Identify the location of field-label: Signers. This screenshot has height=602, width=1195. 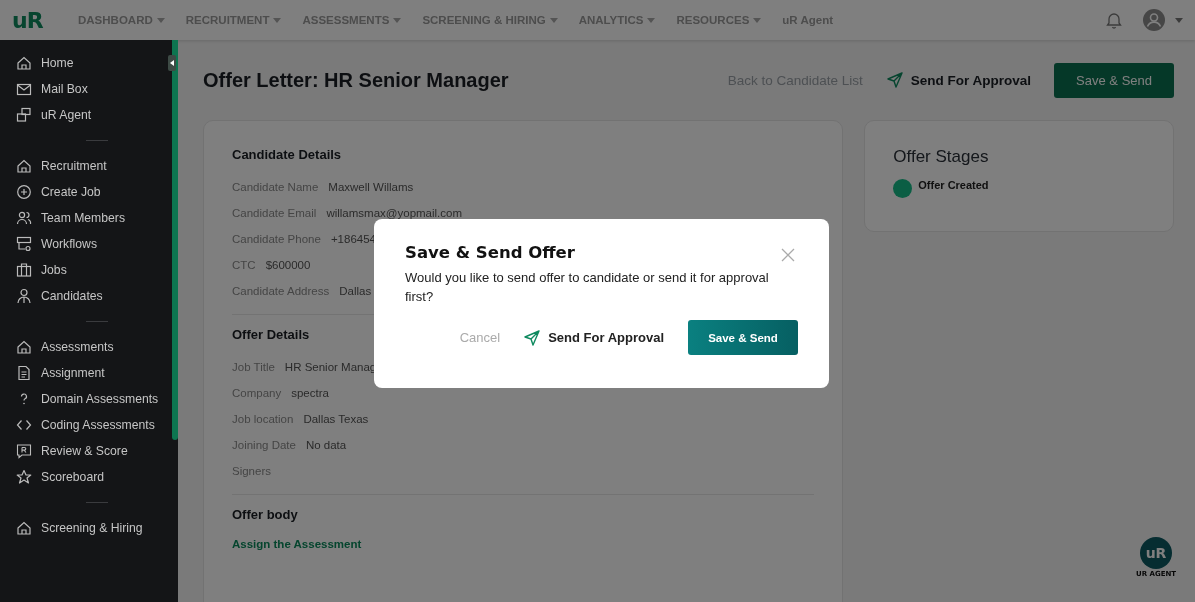
(251, 471).